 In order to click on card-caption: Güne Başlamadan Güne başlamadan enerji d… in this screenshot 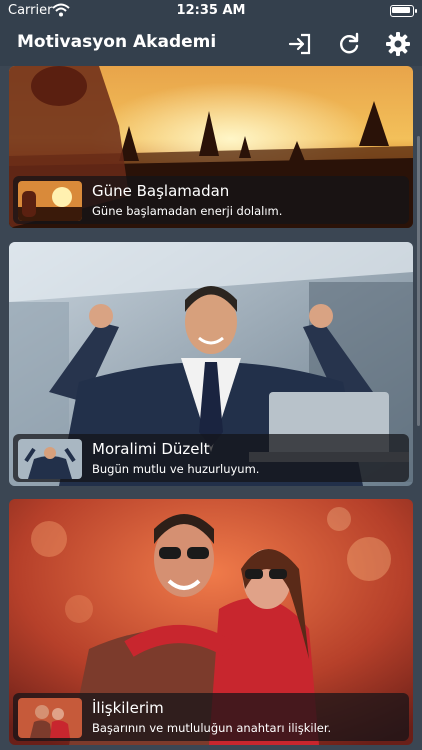, I will do `click(211, 200)`.